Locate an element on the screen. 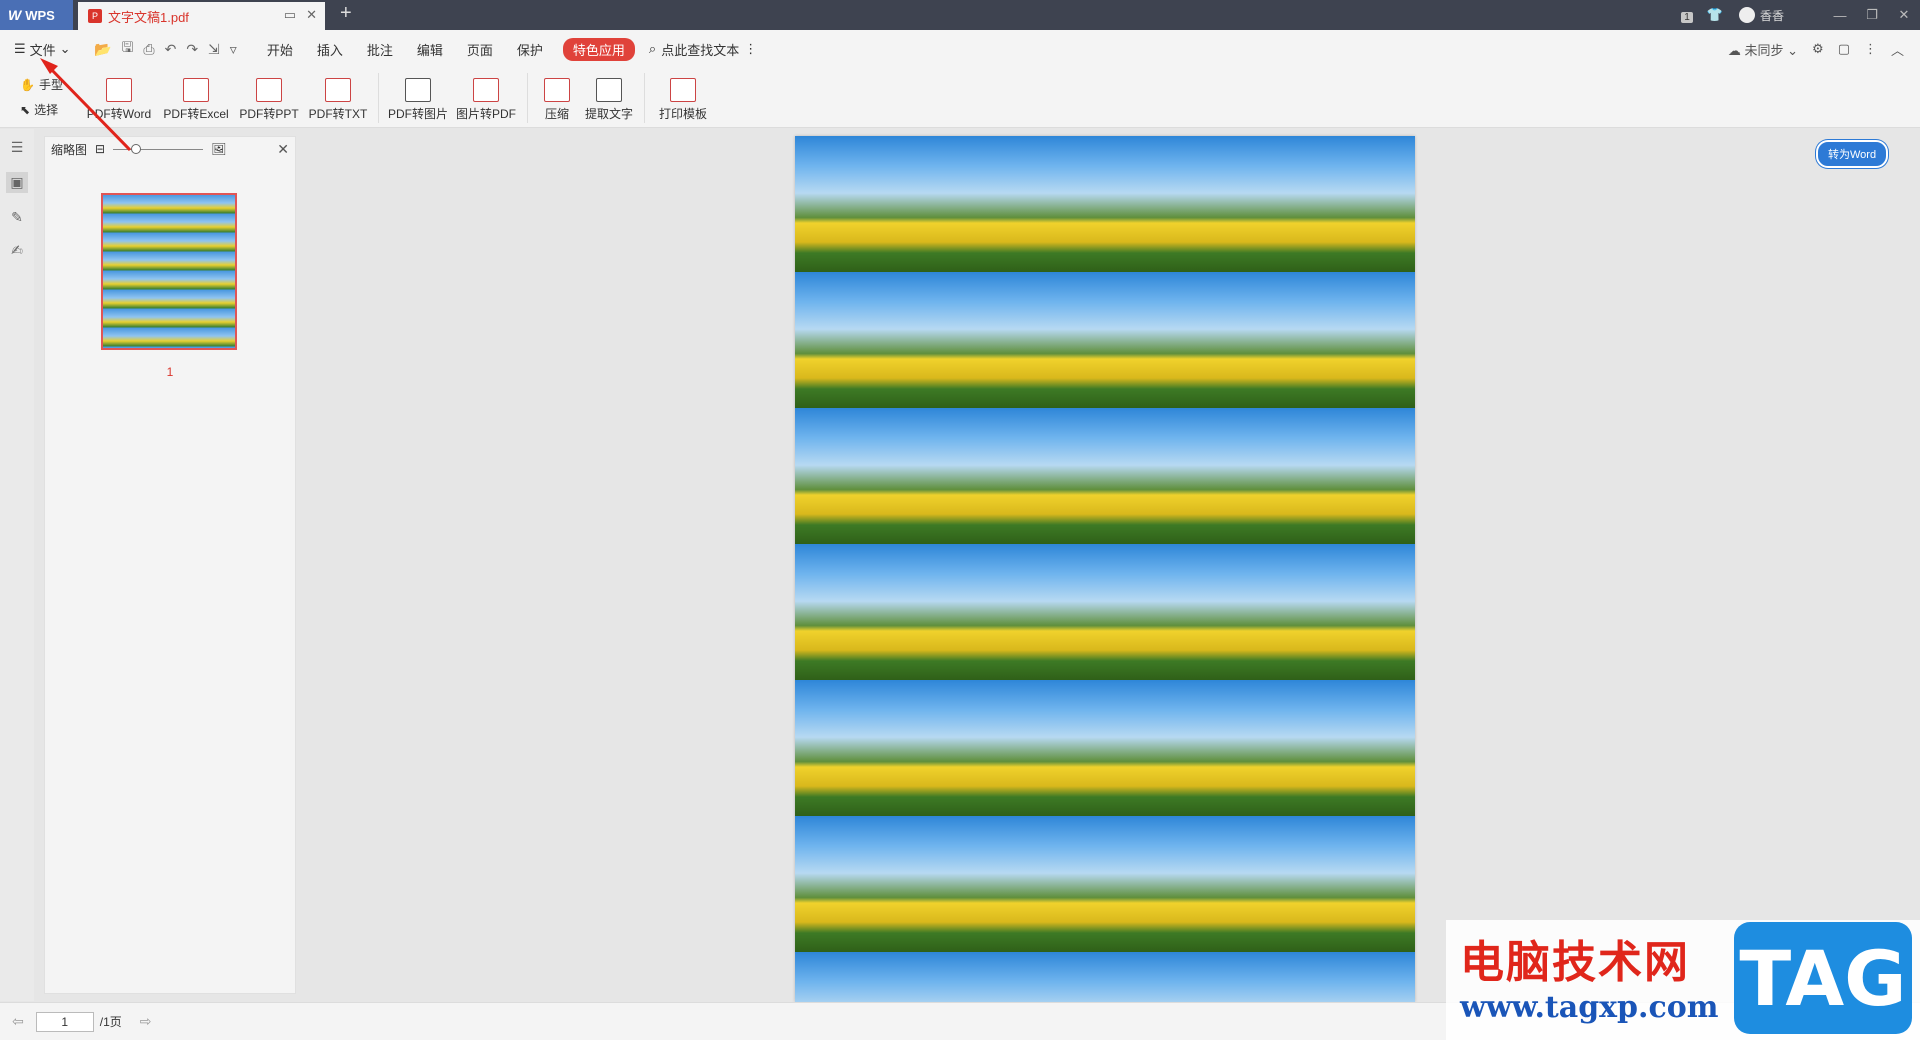 This screenshot has width=1920, height=1040. annotation-icon: ✎ is located at coordinates (17, 217).